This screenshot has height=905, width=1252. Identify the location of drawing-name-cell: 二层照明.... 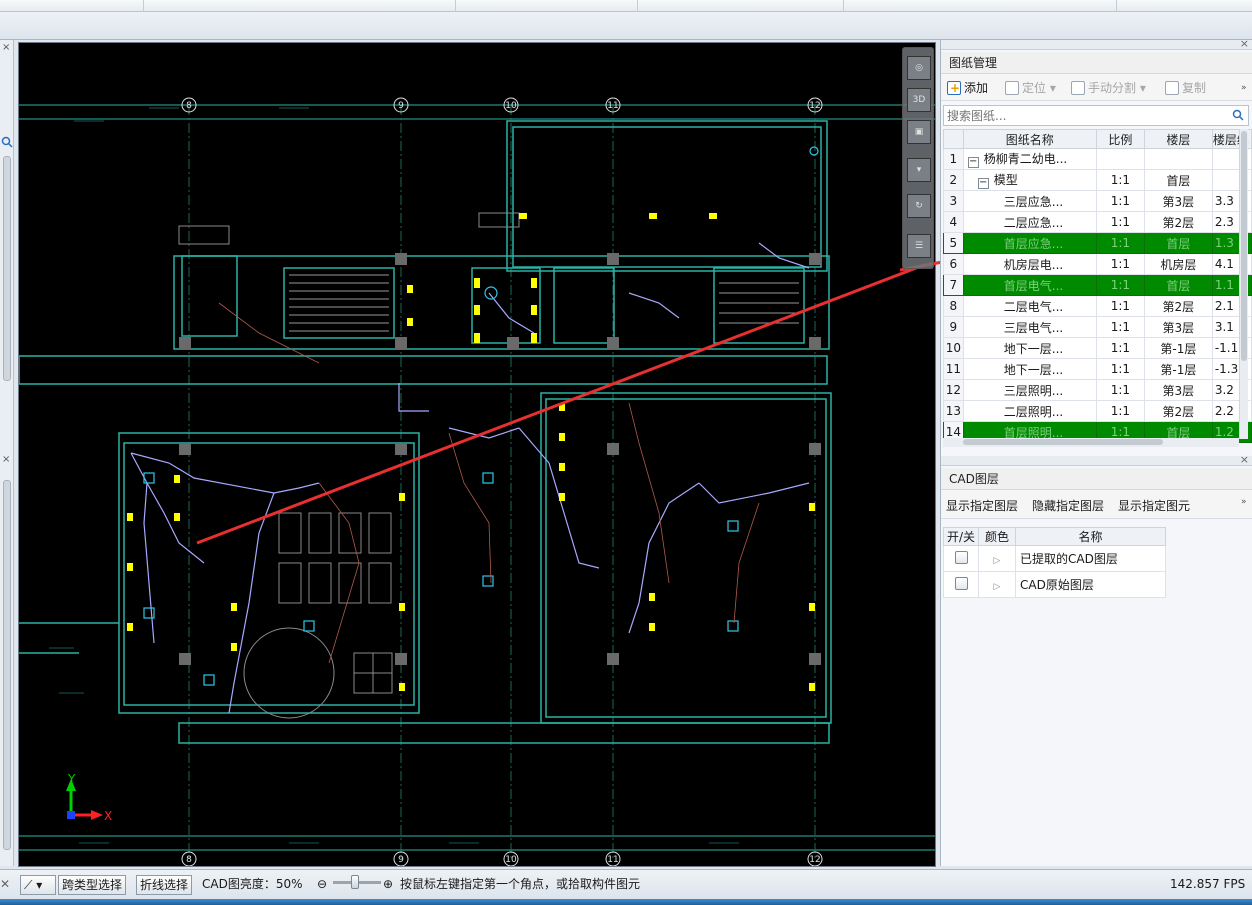
(1029, 411).